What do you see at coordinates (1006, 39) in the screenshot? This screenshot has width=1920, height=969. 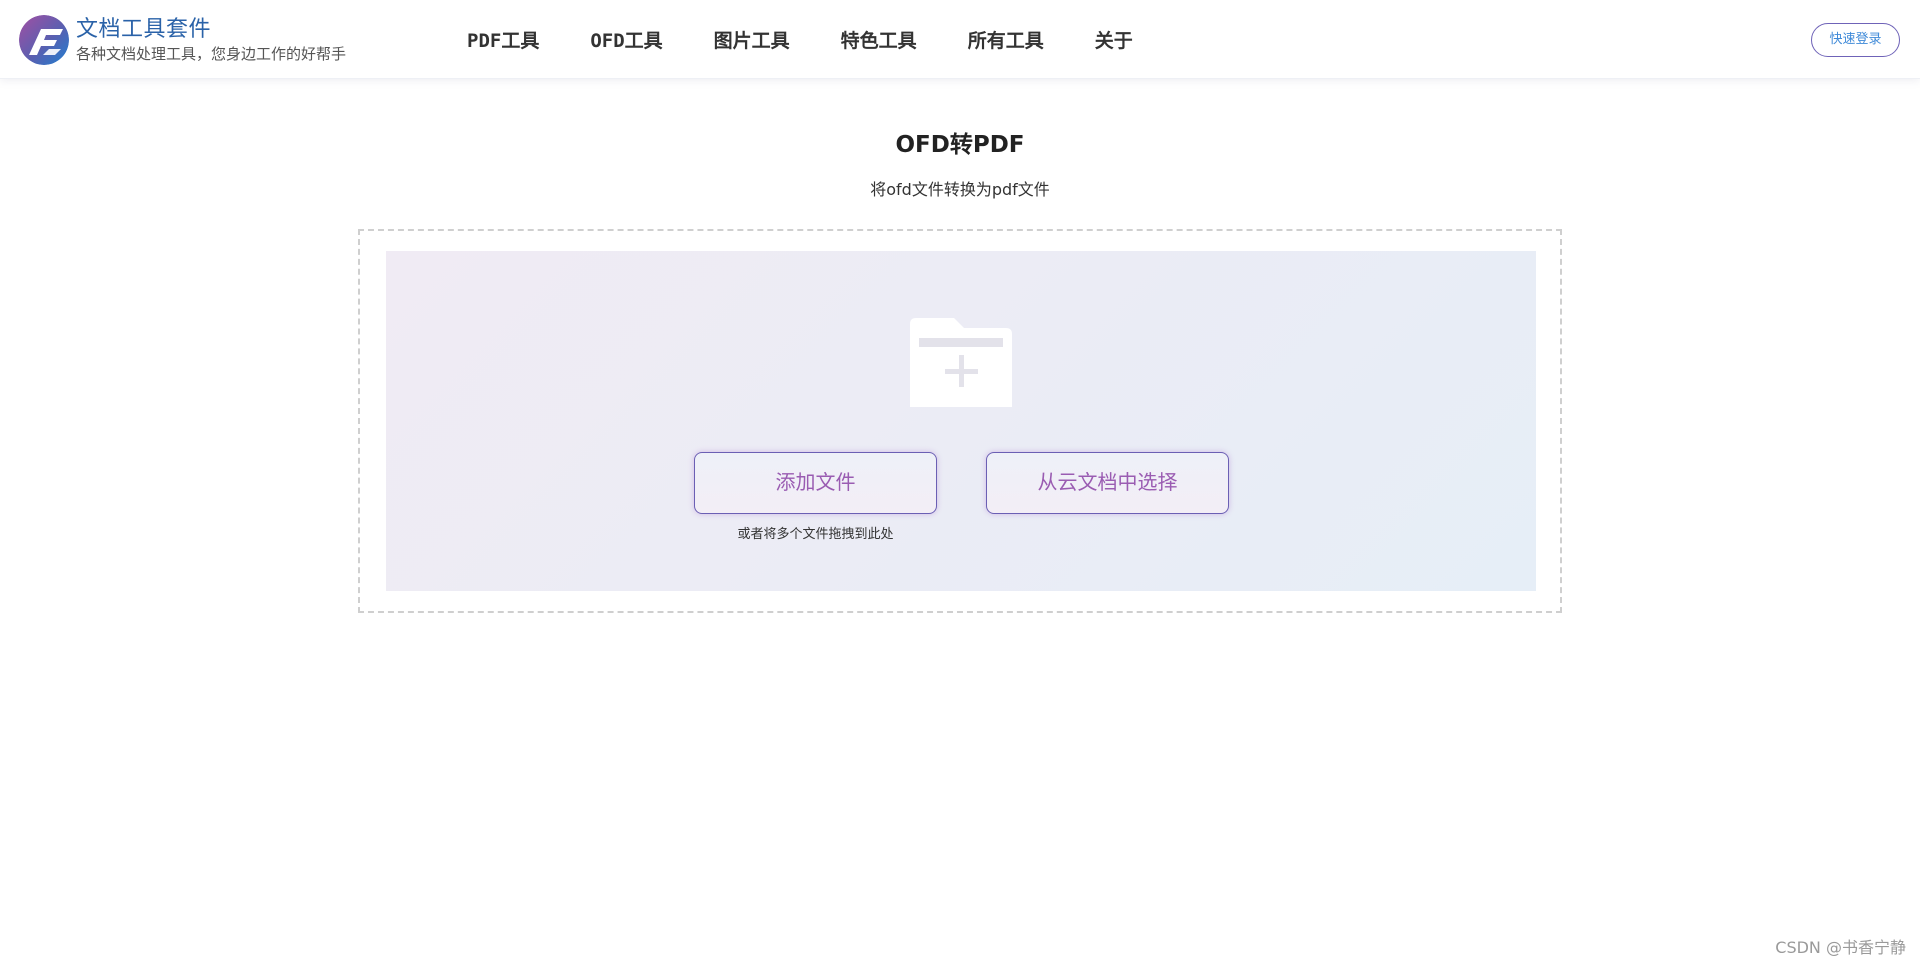 I see `nav-item-all-tools: 所有工具` at bounding box center [1006, 39].